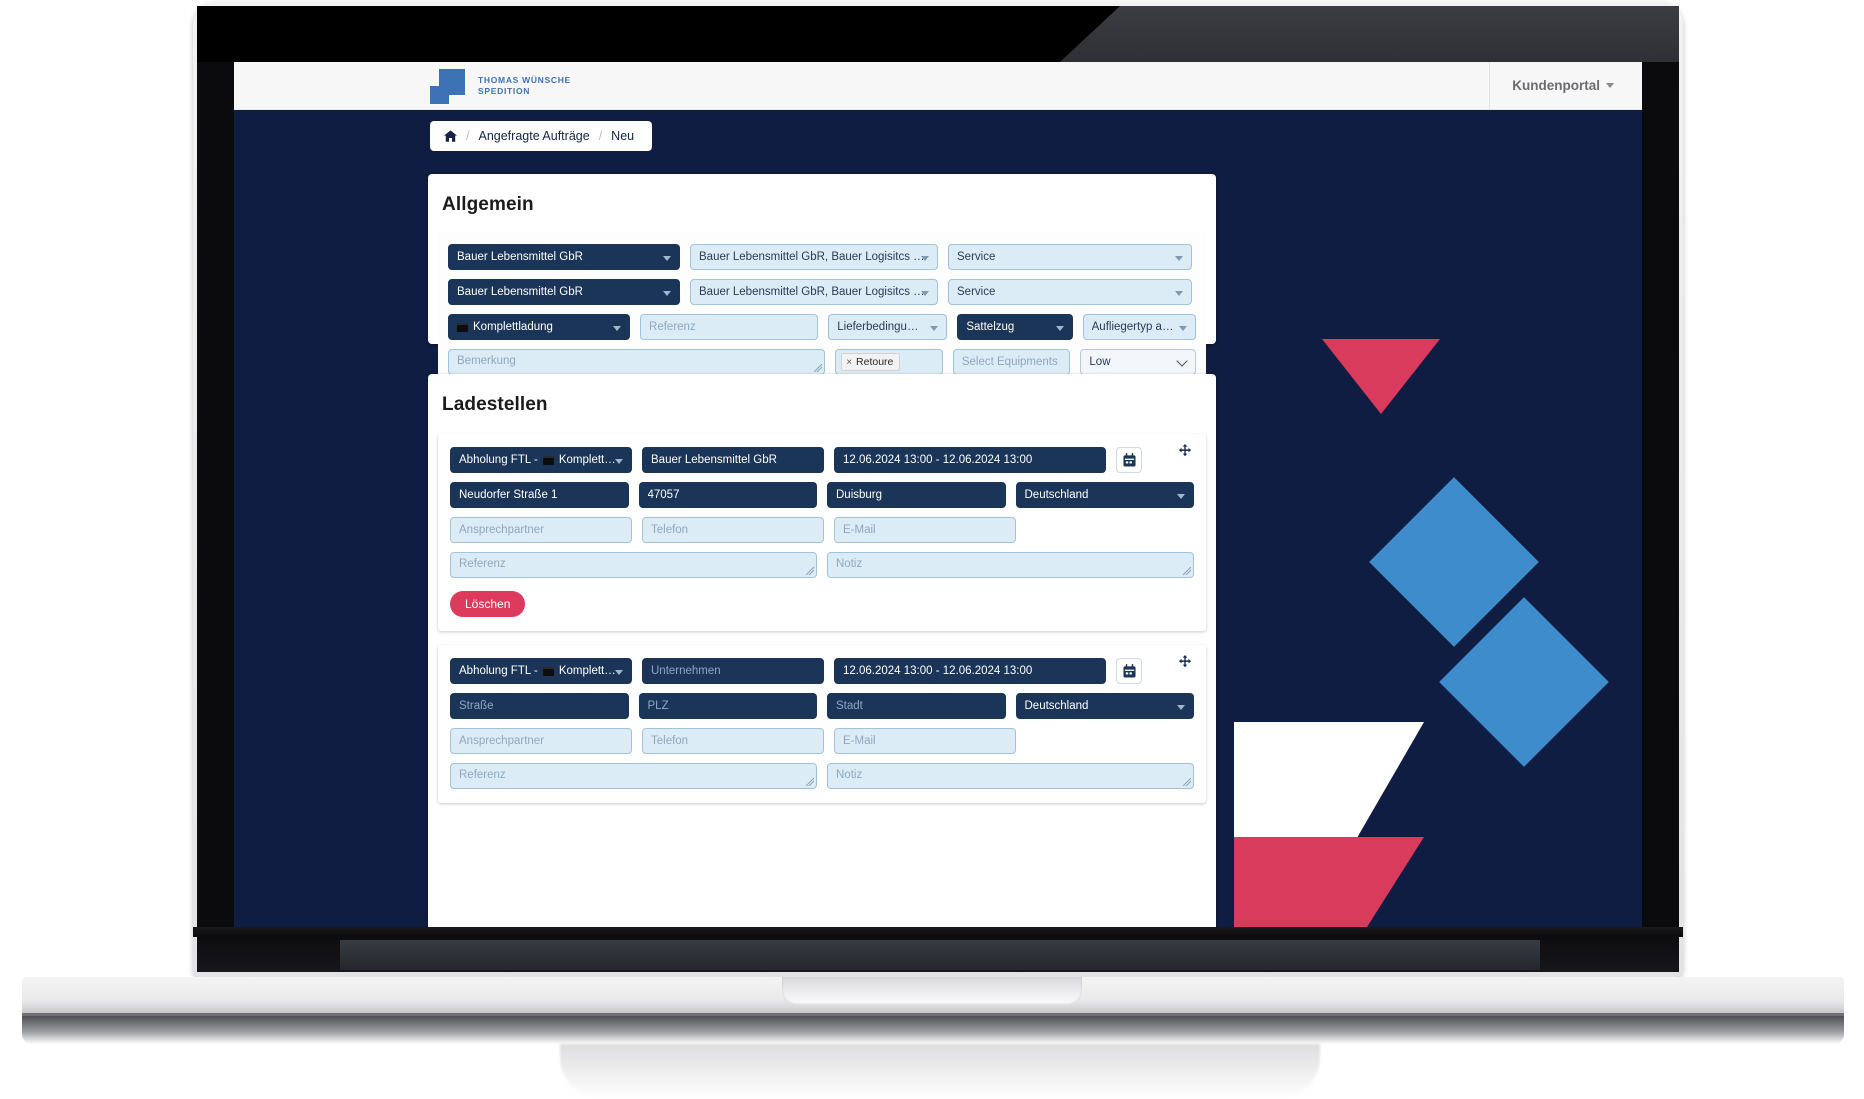 This screenshot has width=1864, height=1099. What do you see at coordinates (502, 530) in the screenshot?
I see `stop-1-contact-placeholder: Ansprechpartner` at bounding box center [502, 530].